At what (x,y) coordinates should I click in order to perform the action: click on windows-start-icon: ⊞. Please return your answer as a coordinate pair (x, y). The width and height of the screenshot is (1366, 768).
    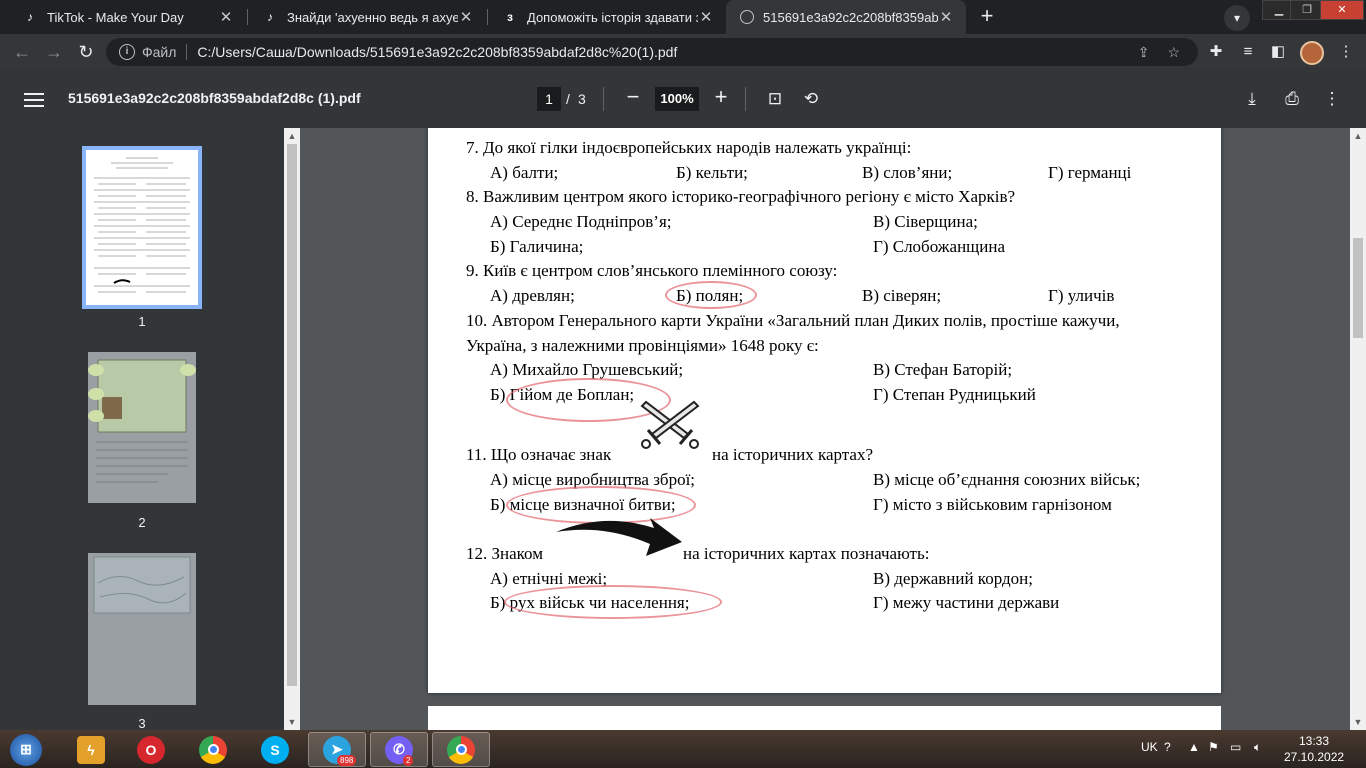
    Looking at the image, I should click on (26, 749).